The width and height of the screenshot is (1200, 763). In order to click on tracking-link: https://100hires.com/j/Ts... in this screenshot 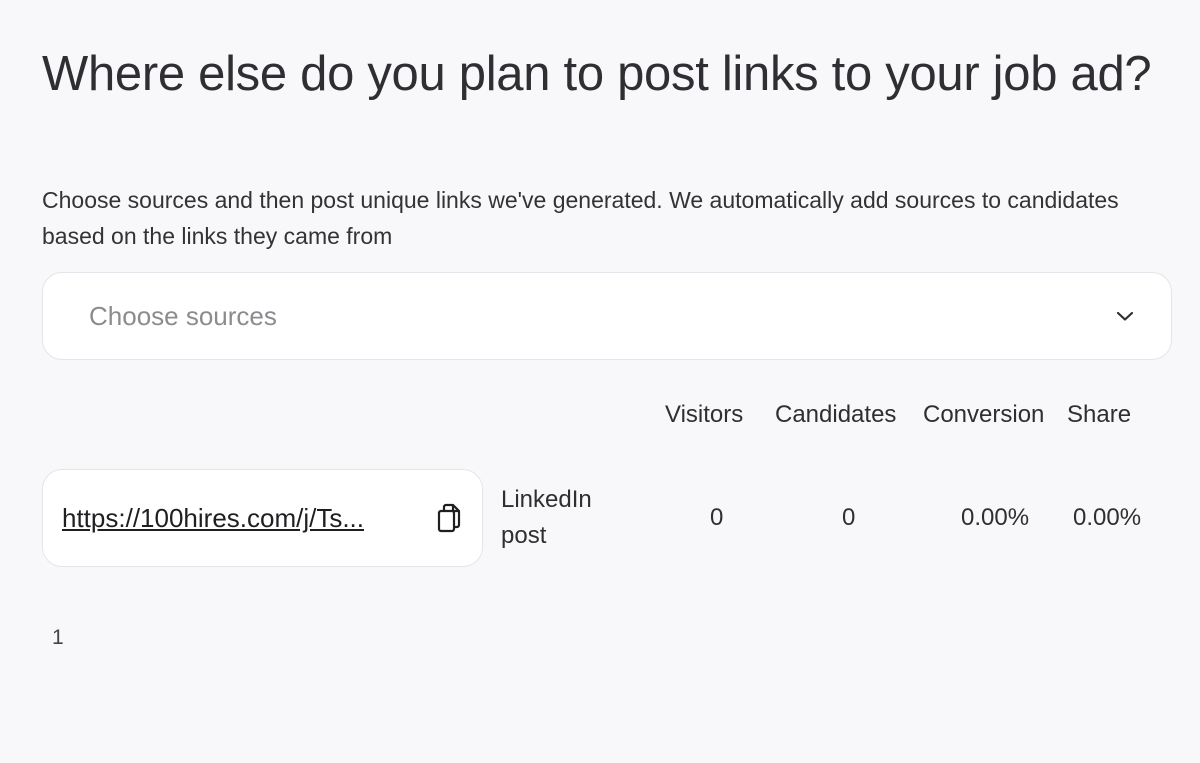, I will do `click(213, 518)`.